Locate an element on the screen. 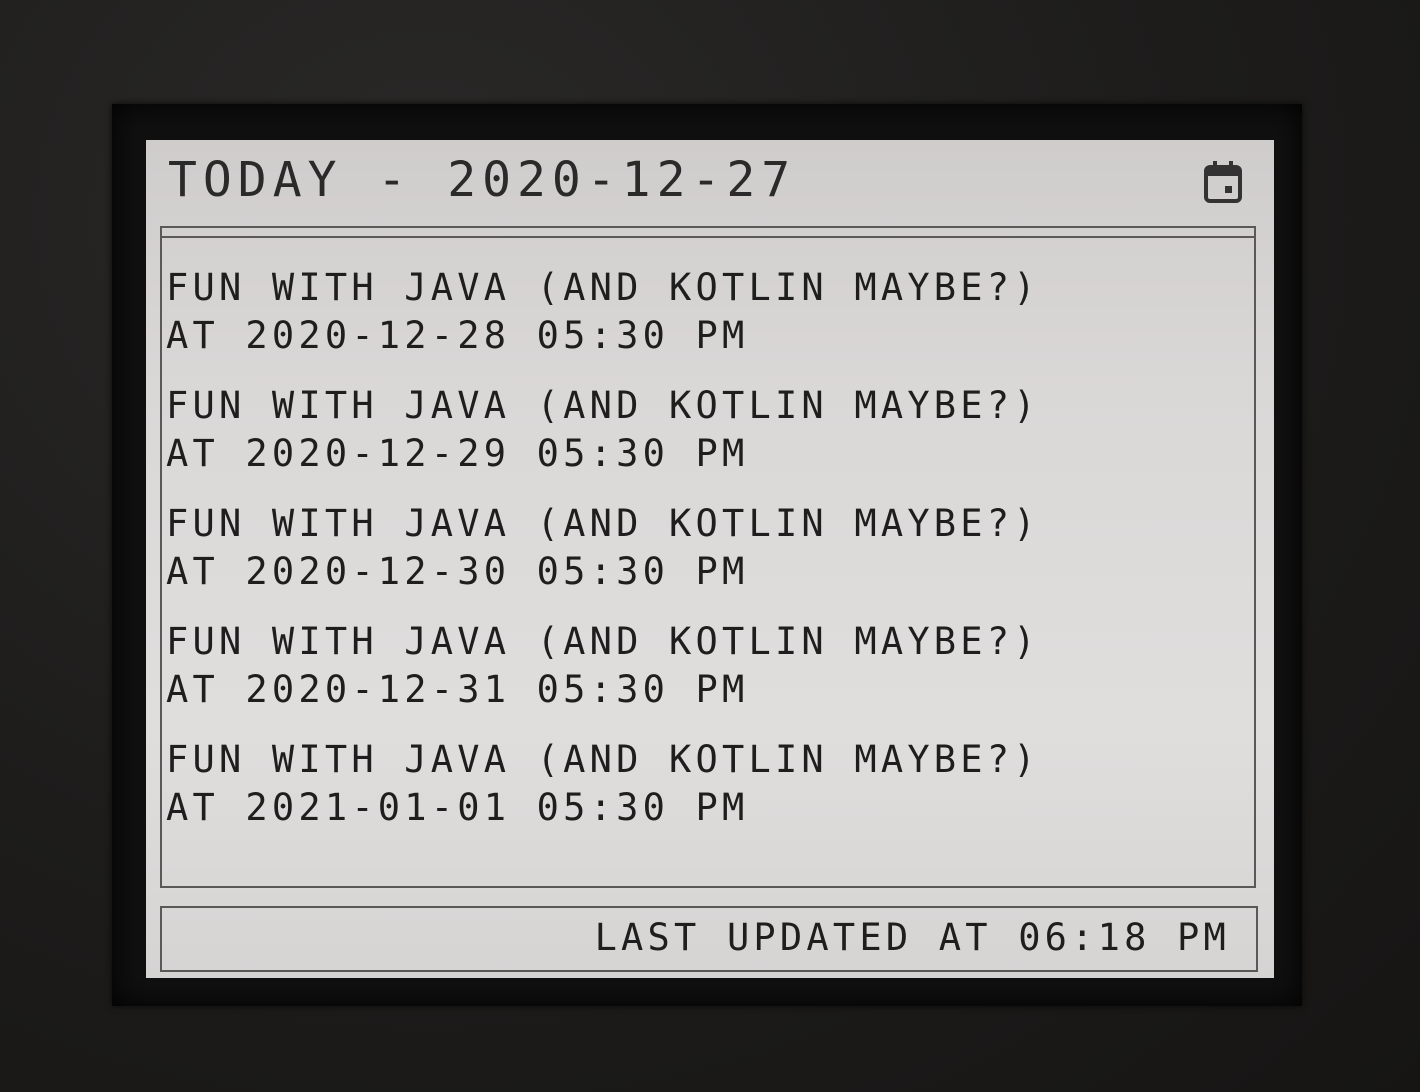  header: TODAY - 2020-12-27 is located at coordinates (710, 185).